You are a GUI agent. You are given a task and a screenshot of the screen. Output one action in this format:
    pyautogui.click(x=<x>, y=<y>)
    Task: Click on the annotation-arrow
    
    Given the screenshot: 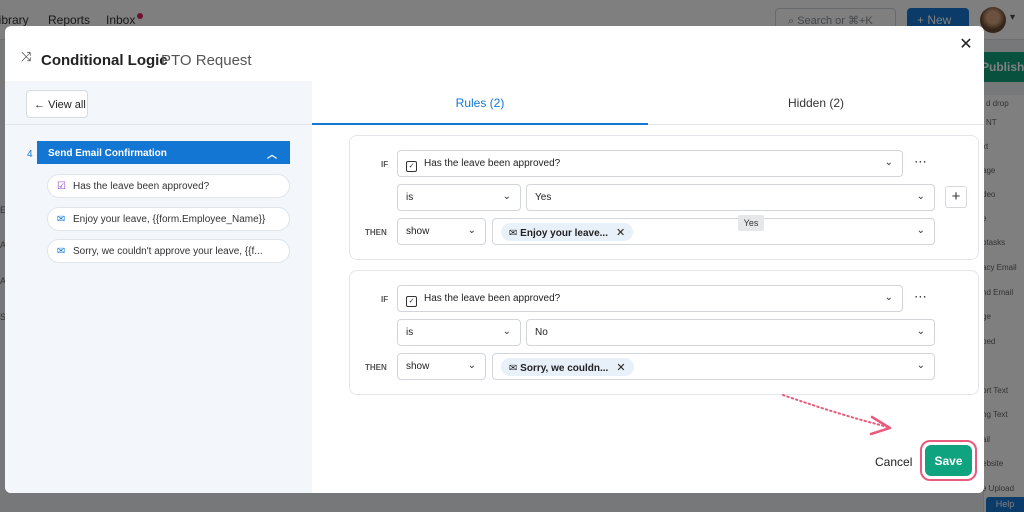 What is the action you would take?
    pyautogui.click(x=837, y=415)
    